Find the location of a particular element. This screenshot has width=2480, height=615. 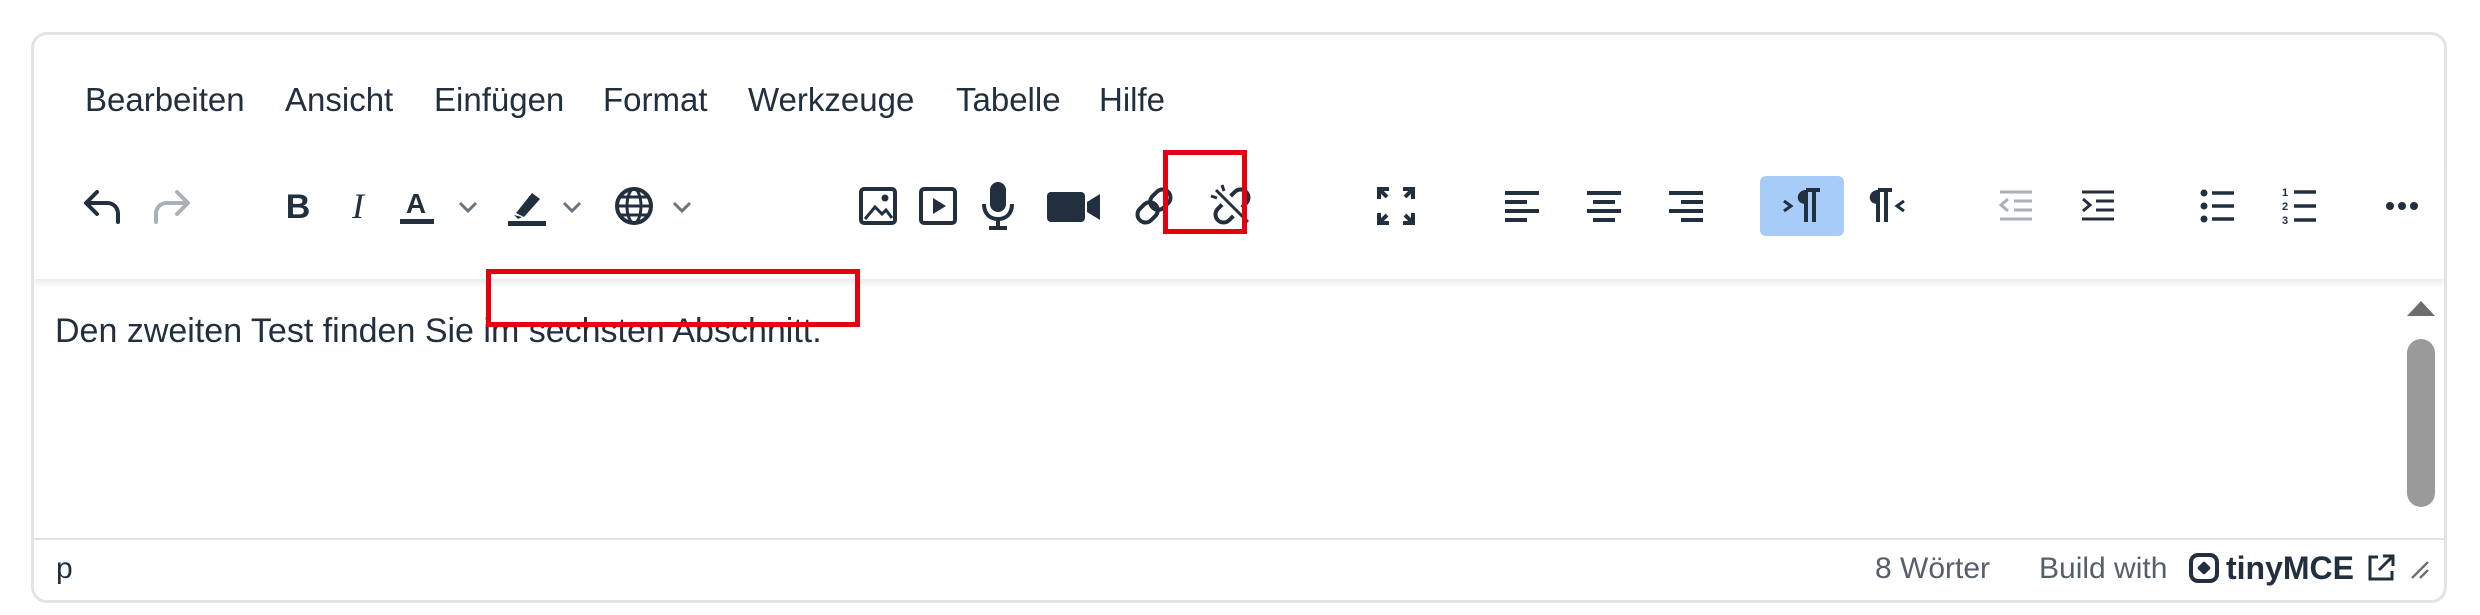

ltr-button is located at coordinates (1802, 206).